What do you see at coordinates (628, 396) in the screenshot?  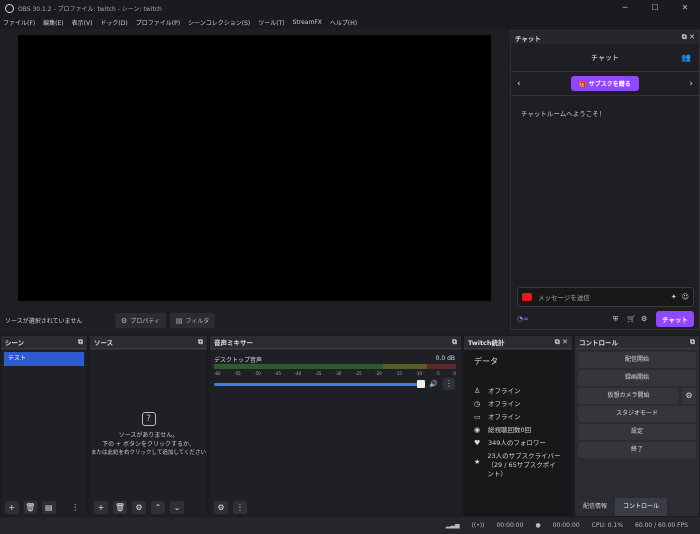 I see `start-virtual-camera-button: 仮想カメラ開始` at bounding box center [628, 396].